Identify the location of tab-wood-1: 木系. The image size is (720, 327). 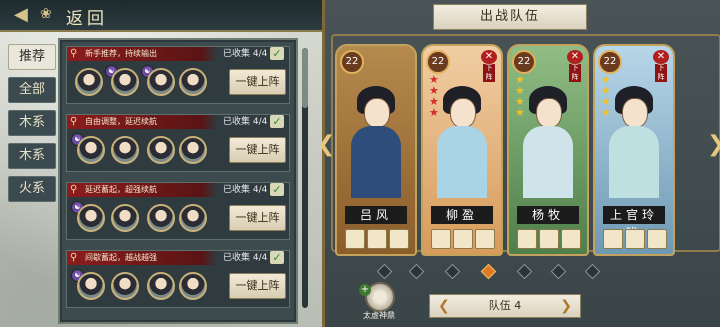
(32, 123).